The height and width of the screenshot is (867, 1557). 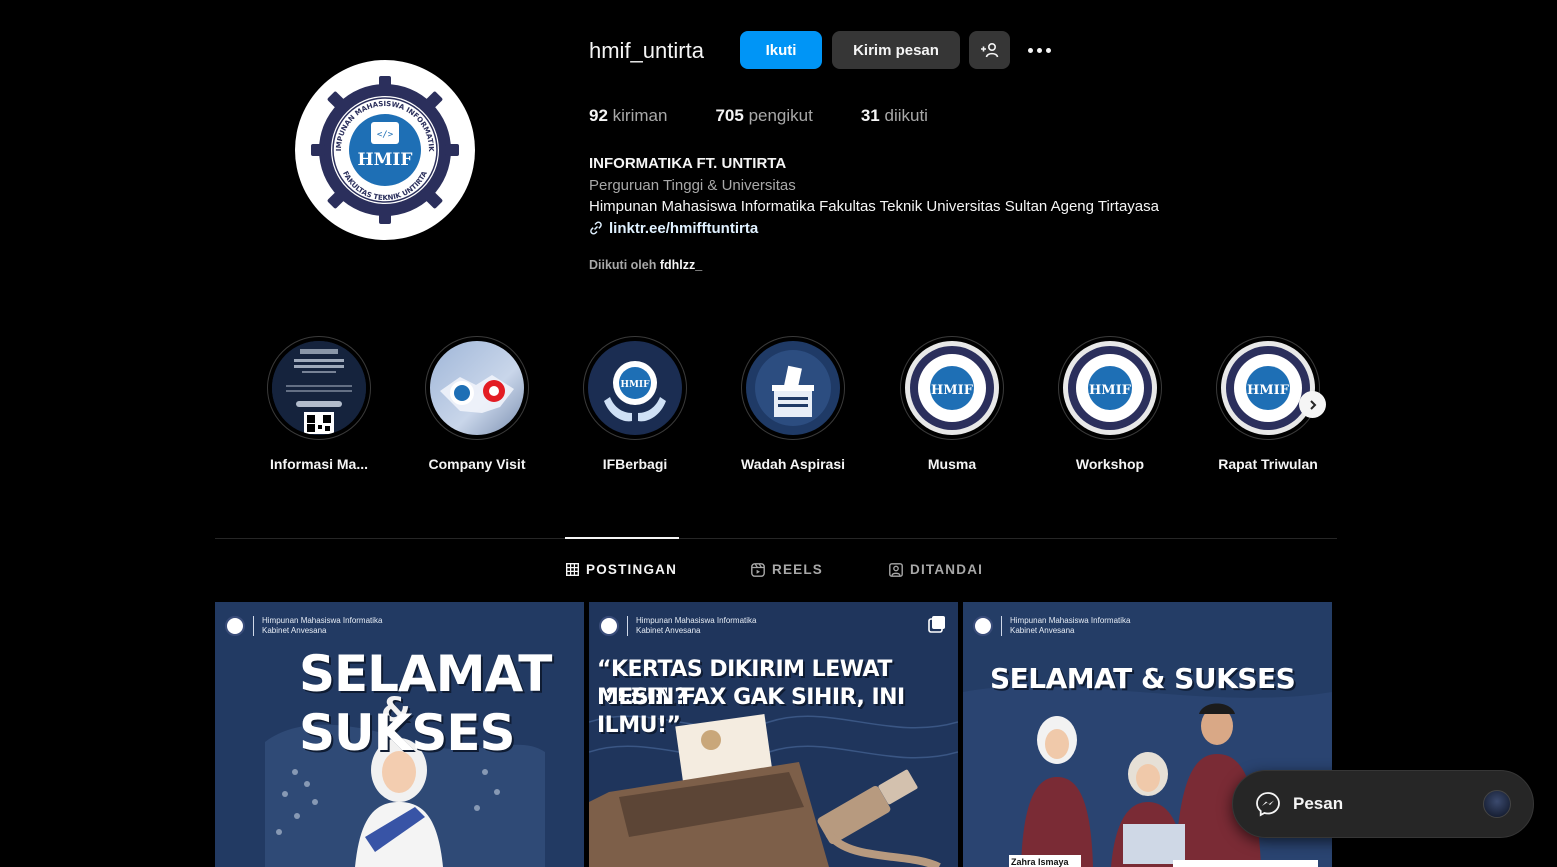 I want to click on tab-reels-label: REELS, so click(x=798, y=569).